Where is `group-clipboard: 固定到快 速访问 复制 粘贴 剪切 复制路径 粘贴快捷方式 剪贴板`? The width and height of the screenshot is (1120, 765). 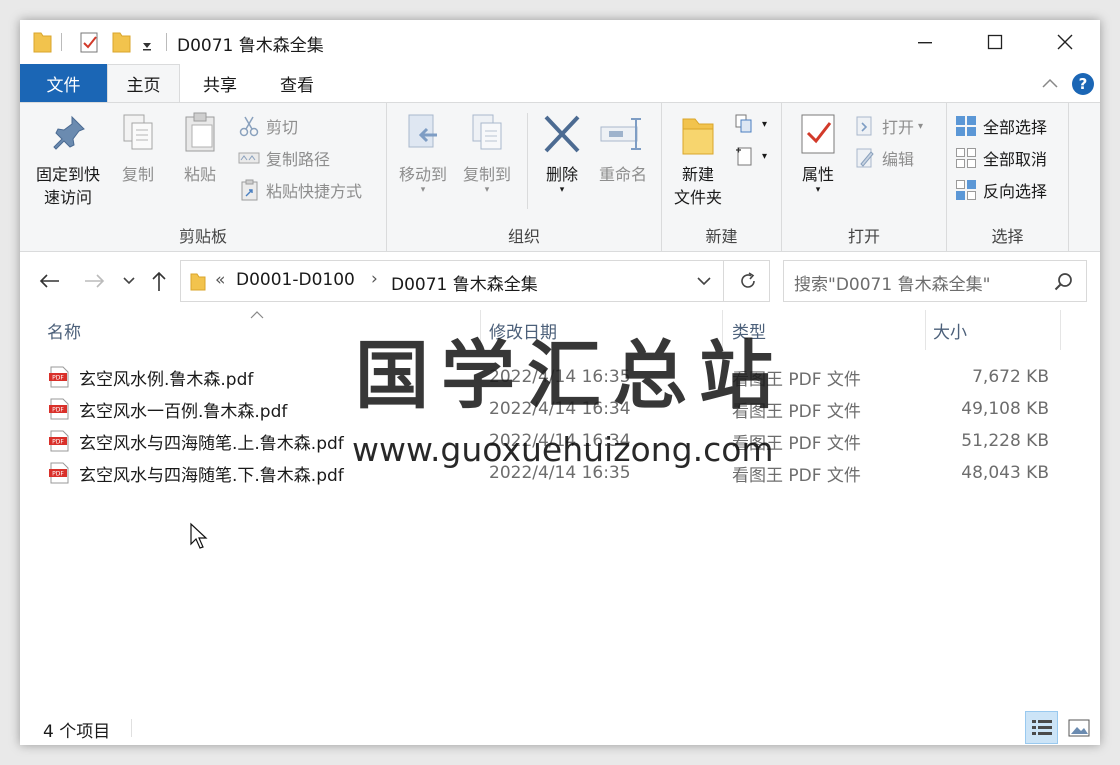
group-clipboard: 固定到快 速访问 复制 粘贴 剪切 复制路径 粘贴快捷方式 剪贴板 is located at coordinates (203, 177).